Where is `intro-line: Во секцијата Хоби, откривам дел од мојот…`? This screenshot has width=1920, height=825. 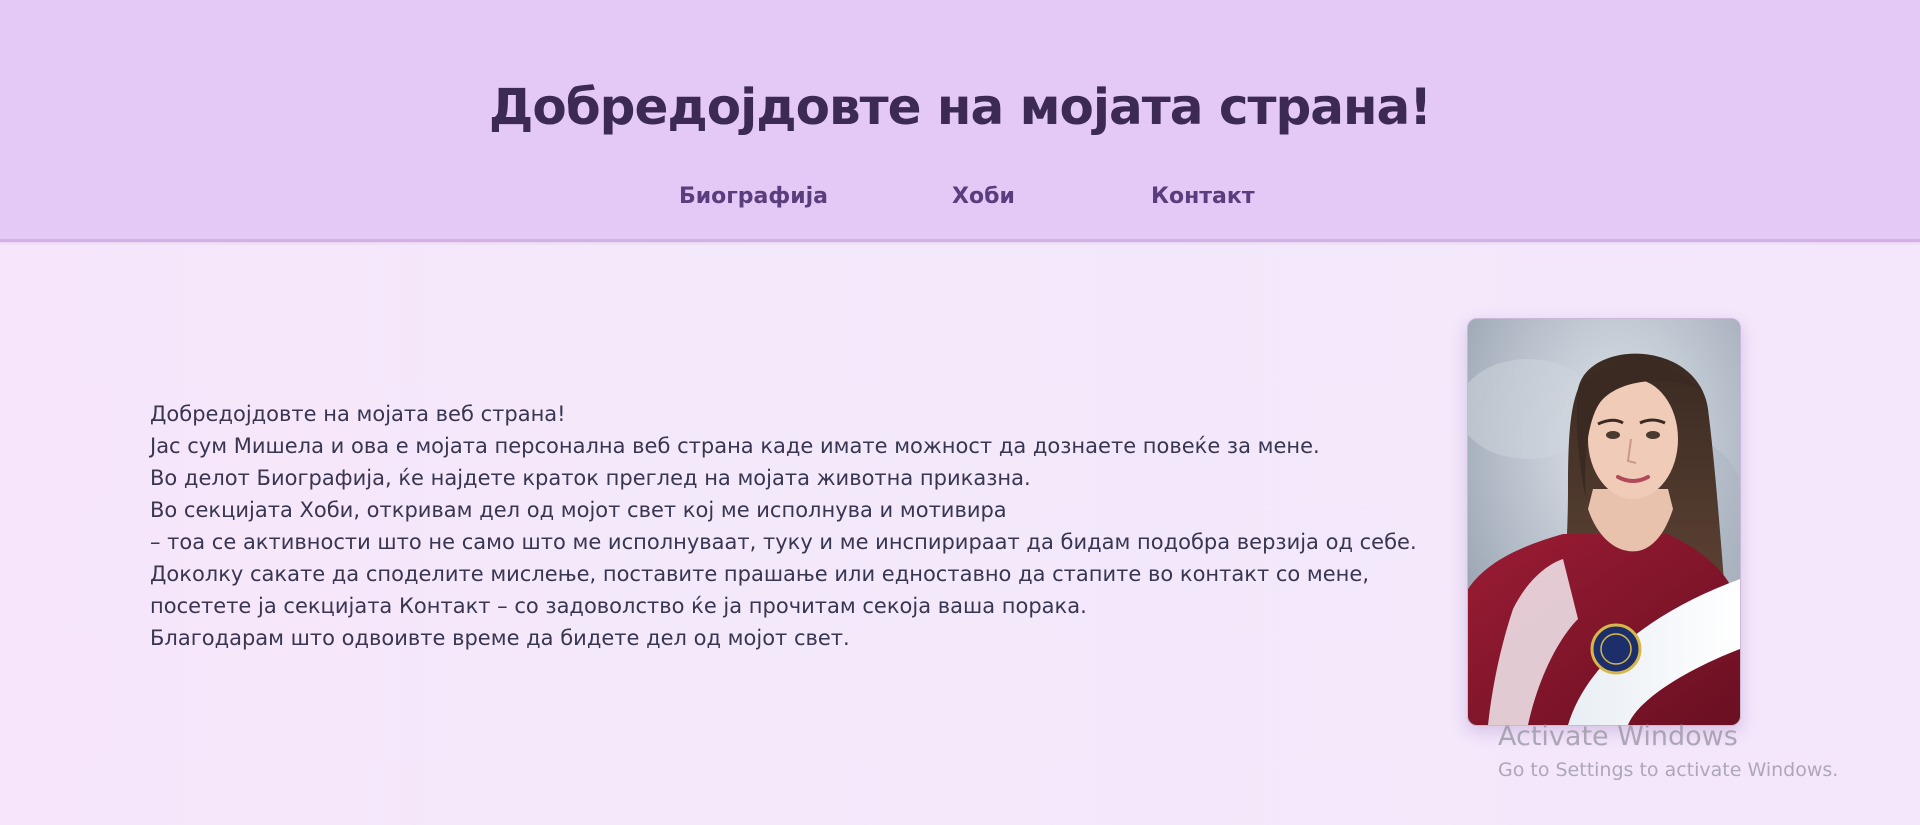 intro-line: Во секцијата Хоби, откривам дел од мојот… is located at coordinates (578, 510).